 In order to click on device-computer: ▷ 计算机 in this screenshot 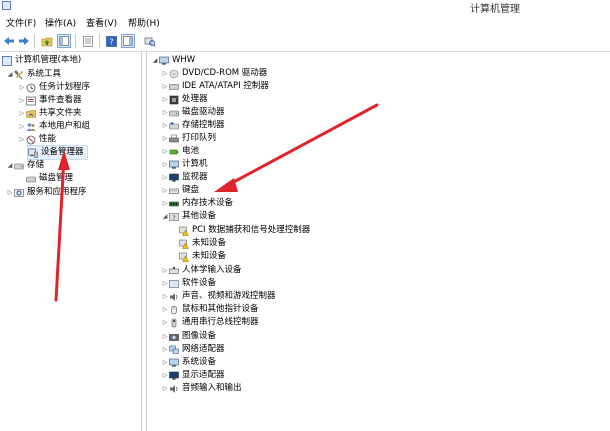, I will do `click(184, 164)`.